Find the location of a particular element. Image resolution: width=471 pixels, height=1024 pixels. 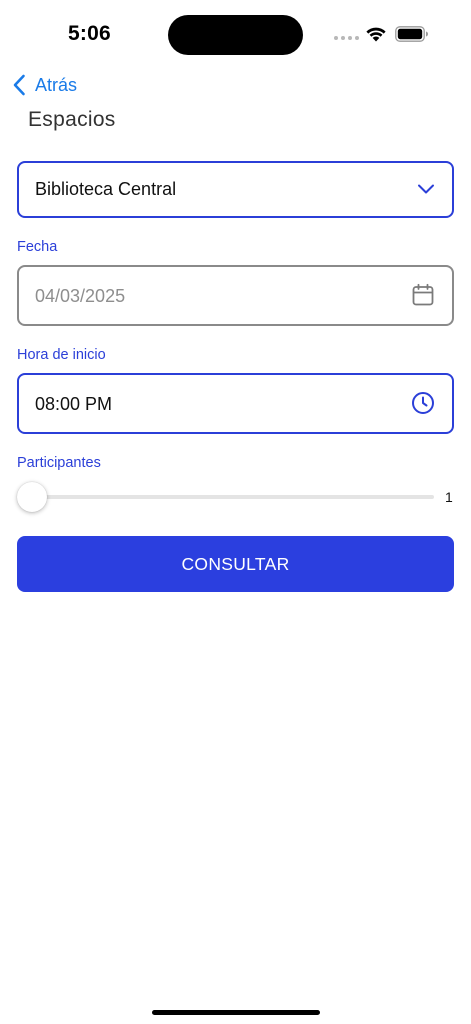

home-indicator is located at coordinates (236, 1012).